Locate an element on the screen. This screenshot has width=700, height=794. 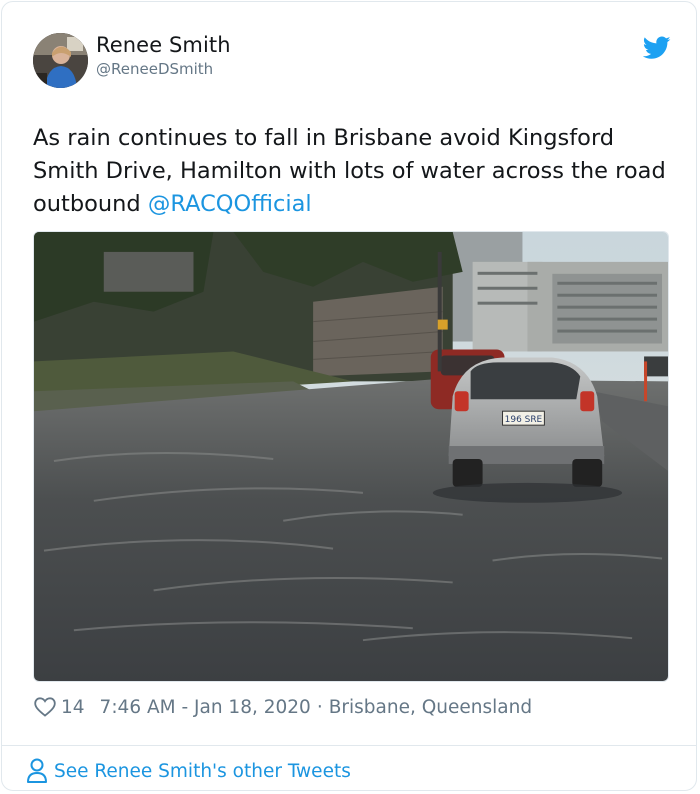
see-other-tweets-link: See Renee Smith's other Tweets is located at coordinates (188, 771).